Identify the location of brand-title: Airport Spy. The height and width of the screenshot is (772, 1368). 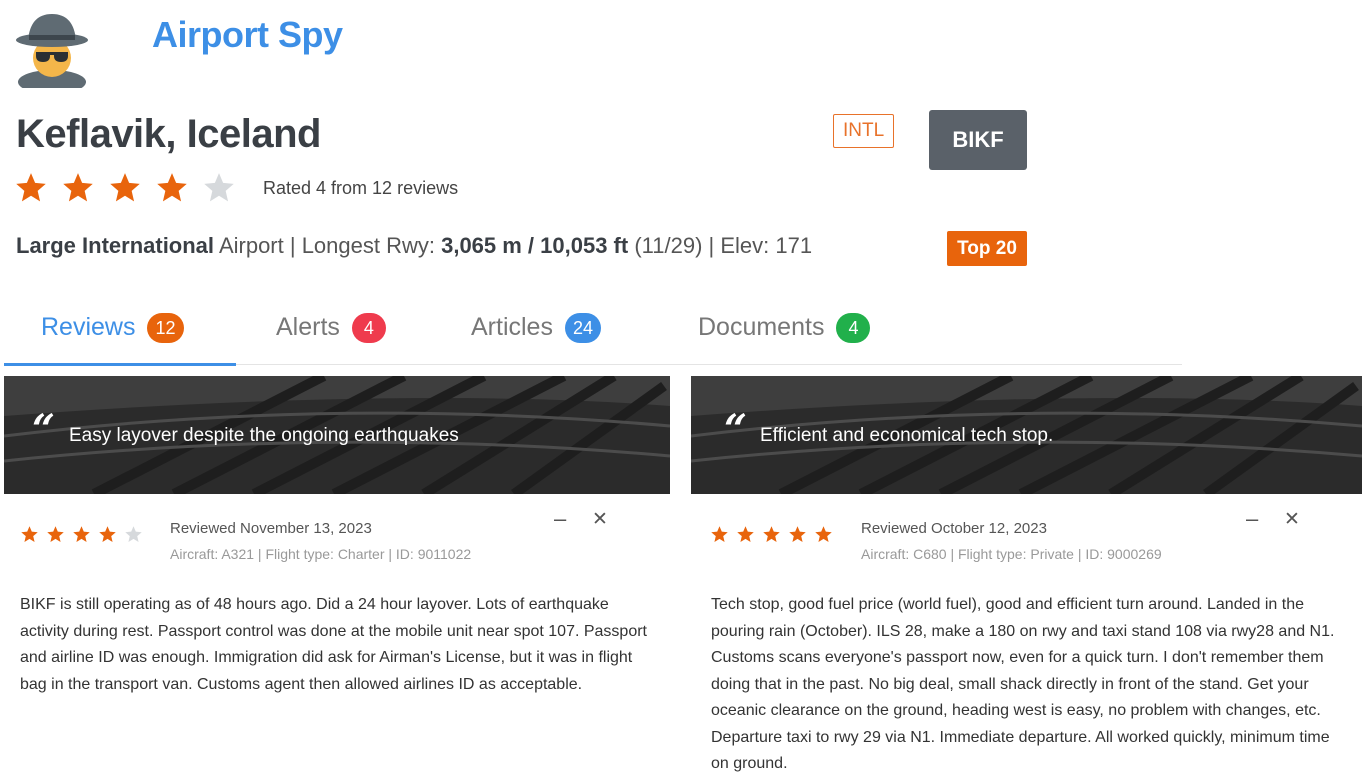
(247, 35).